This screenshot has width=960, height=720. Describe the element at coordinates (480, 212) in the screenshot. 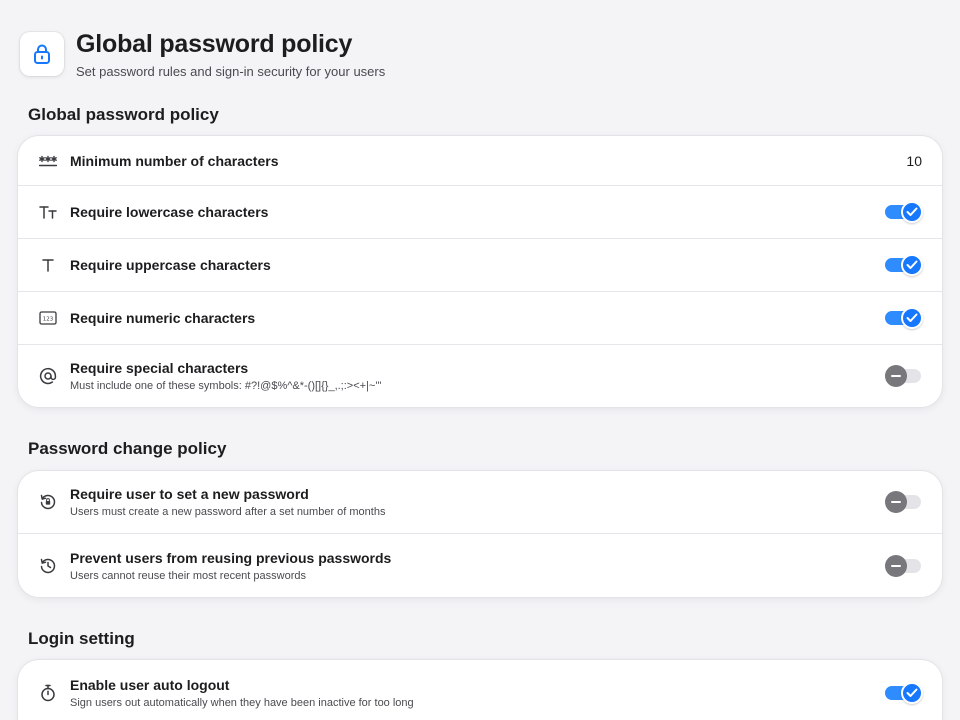

I see `row-require-lowercase: Require lowercase characters` at that location.